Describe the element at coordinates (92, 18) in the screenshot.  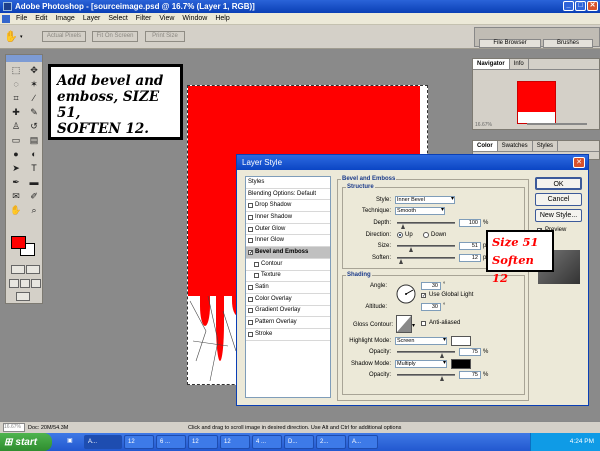
I see `menu-layer: Layer` at that location.